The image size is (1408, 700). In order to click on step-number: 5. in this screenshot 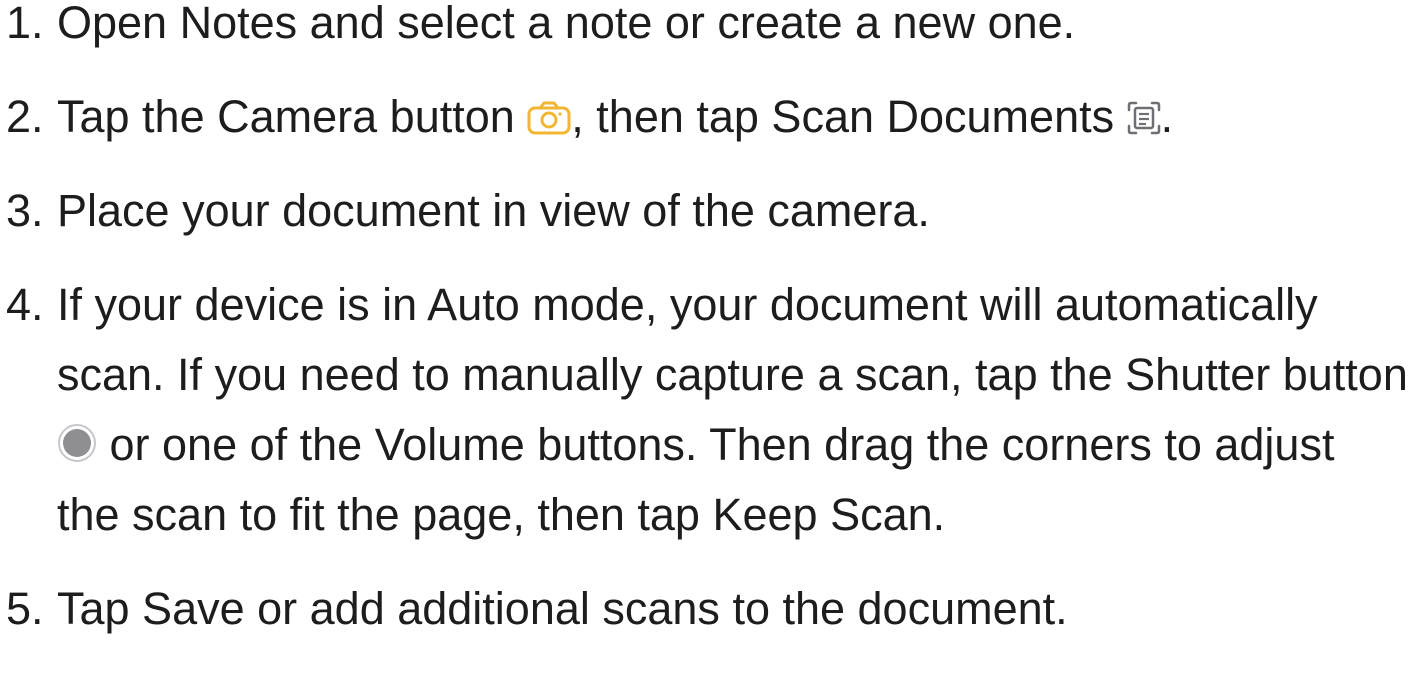, I will do `click(25, 608)`.